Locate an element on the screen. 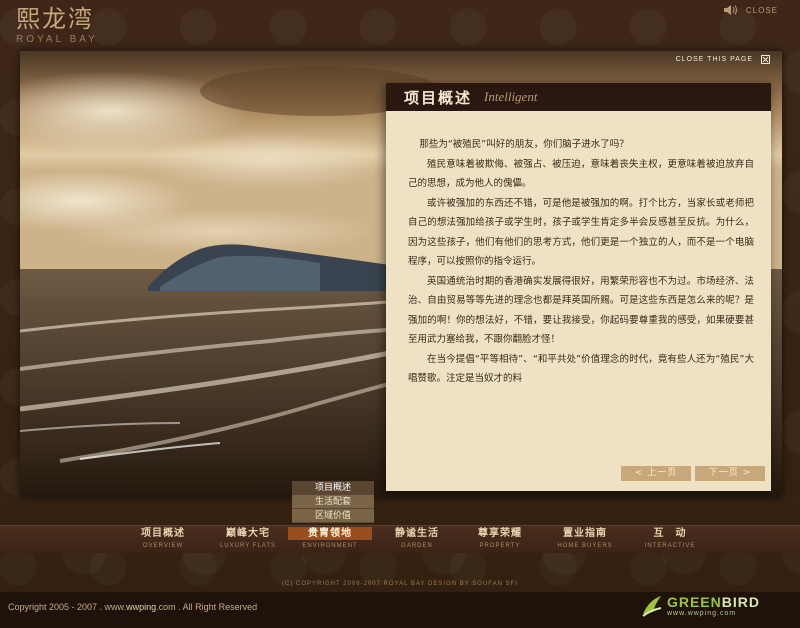 The image size is (800, 628). footer-copyright-suffix: .com . All Right Reserved is located at coordinates (207, 607).